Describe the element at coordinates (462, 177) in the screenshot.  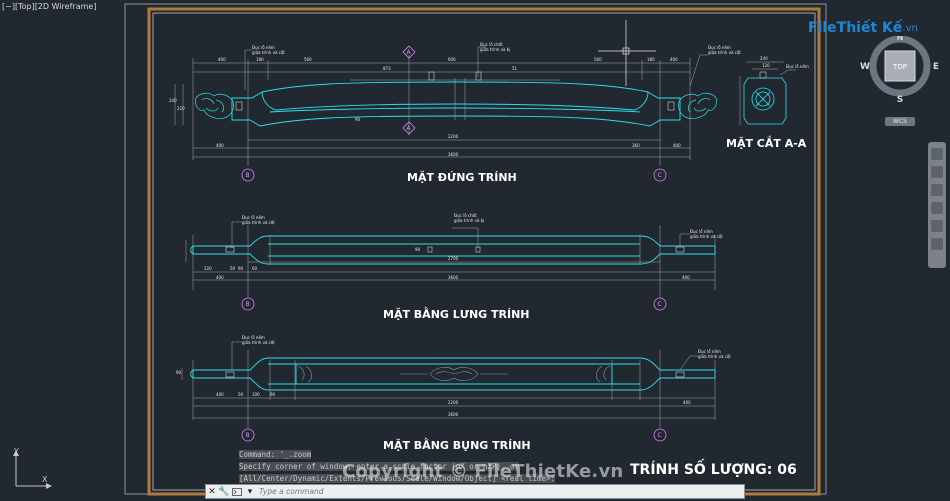
I see `view-title-elevation: MẶT ĐỨNG TRÍNH` at that location.